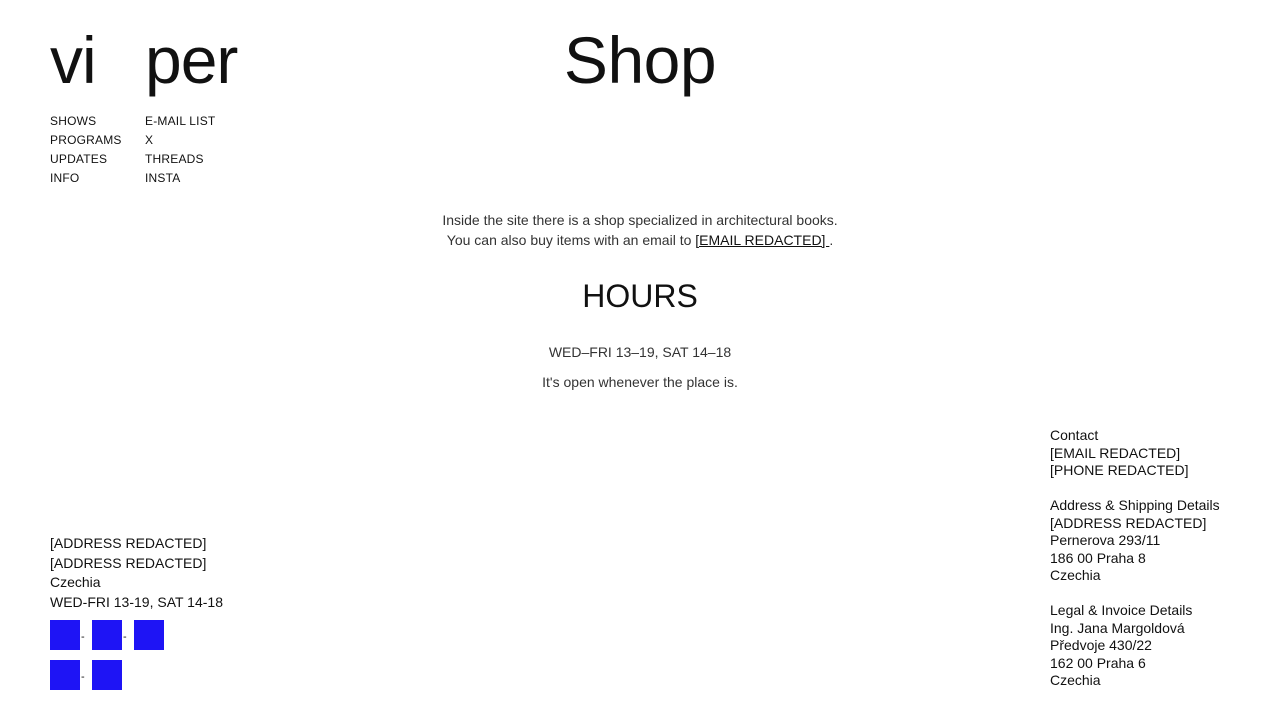 Image resolution: width=1280 pixels, height=720 pixels. I want to click on social-nav: E-MAIL LIST X THREADS INSTA, so click(191, 150).